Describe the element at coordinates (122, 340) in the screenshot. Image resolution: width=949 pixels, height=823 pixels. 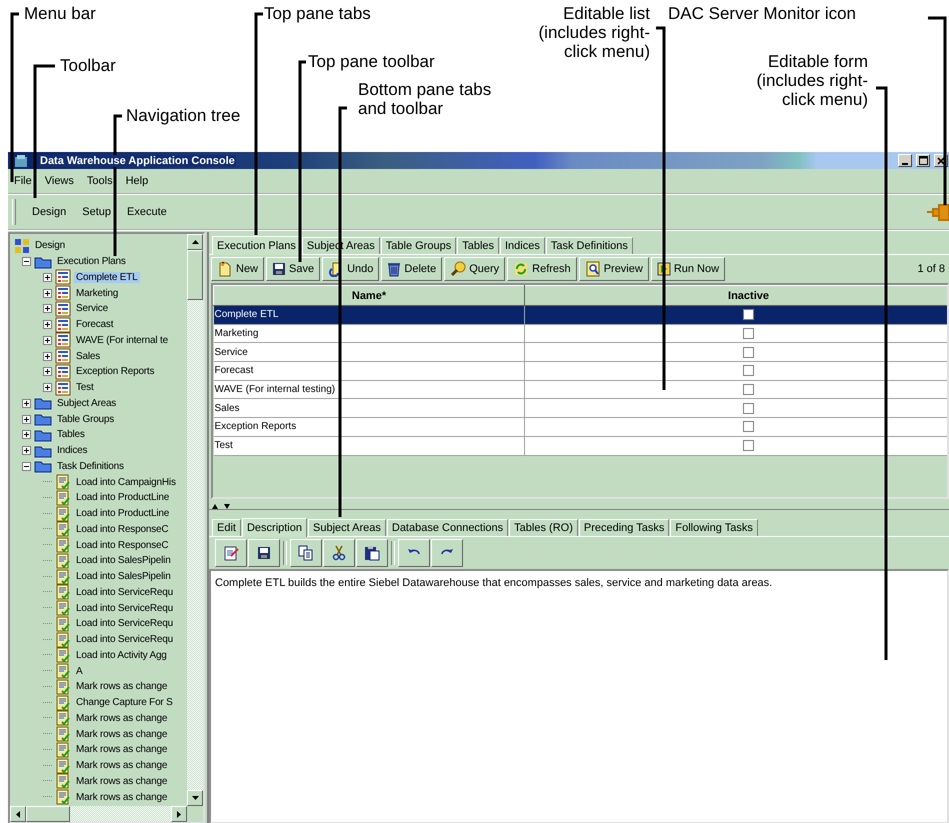
I see `tree-item: WAVE (For internal te` at that location.